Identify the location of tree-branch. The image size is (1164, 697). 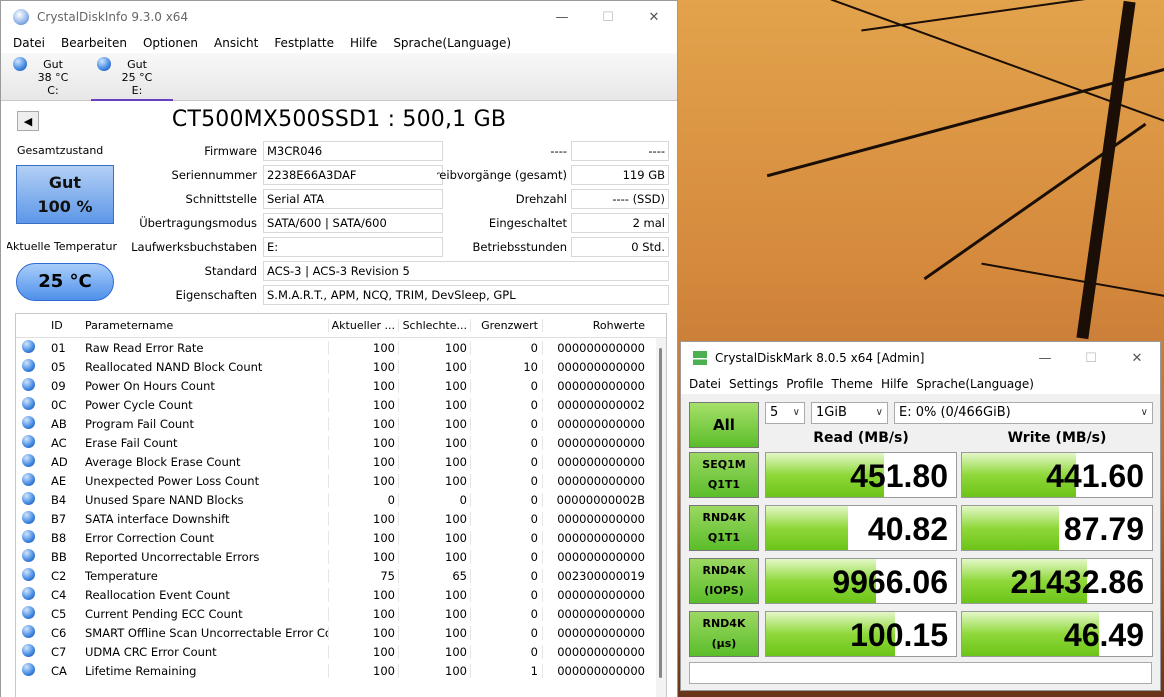
(1072, 281).